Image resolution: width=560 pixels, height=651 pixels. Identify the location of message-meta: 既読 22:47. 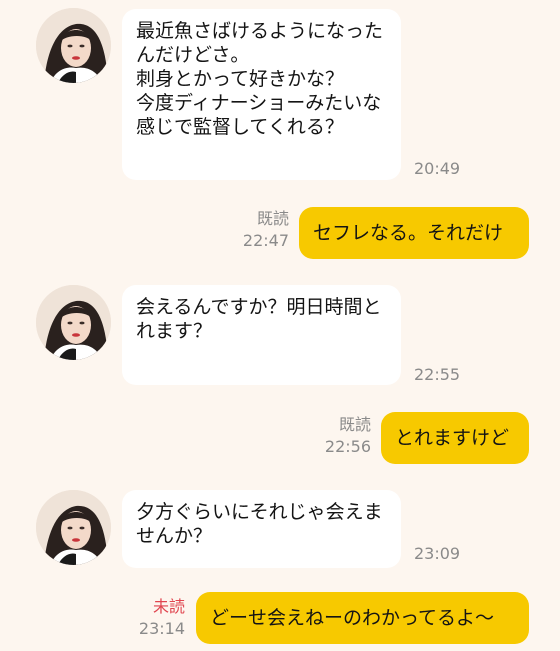
(266, 230).